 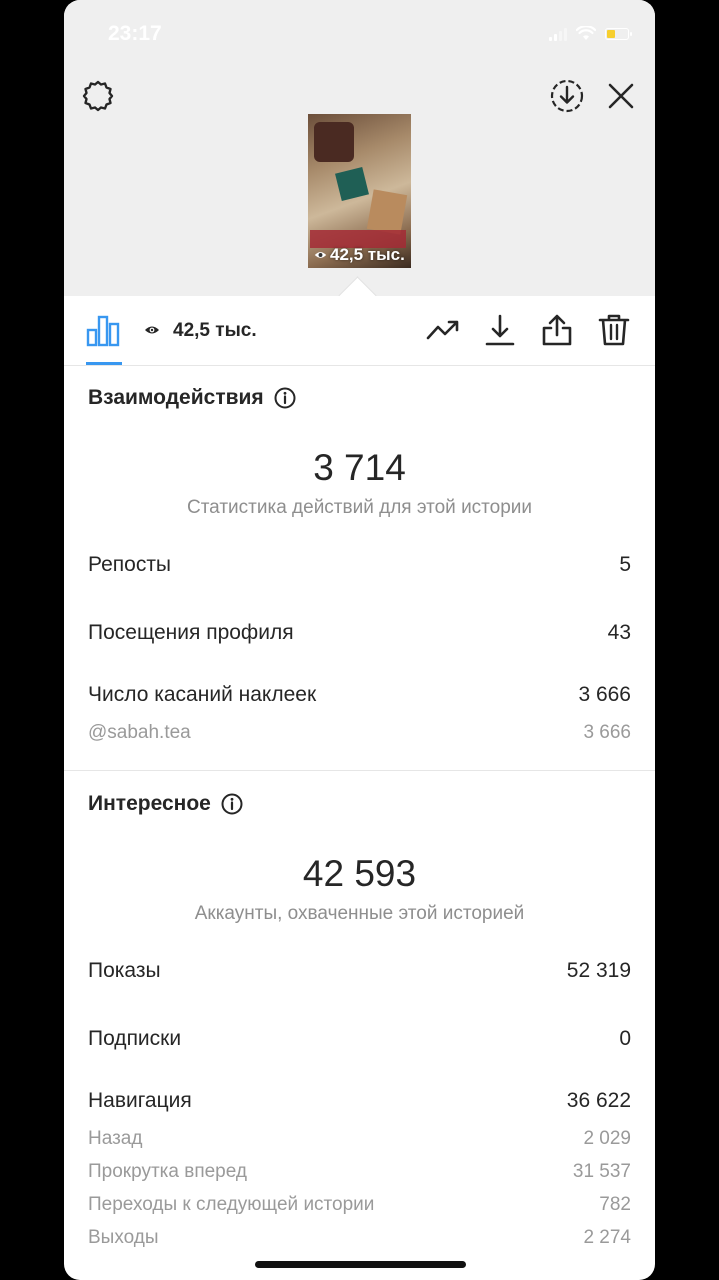 What do you see at coordinates (360, 1264) in the screenshot?
I see `home-indicator` at bounding box center [360, 1264].